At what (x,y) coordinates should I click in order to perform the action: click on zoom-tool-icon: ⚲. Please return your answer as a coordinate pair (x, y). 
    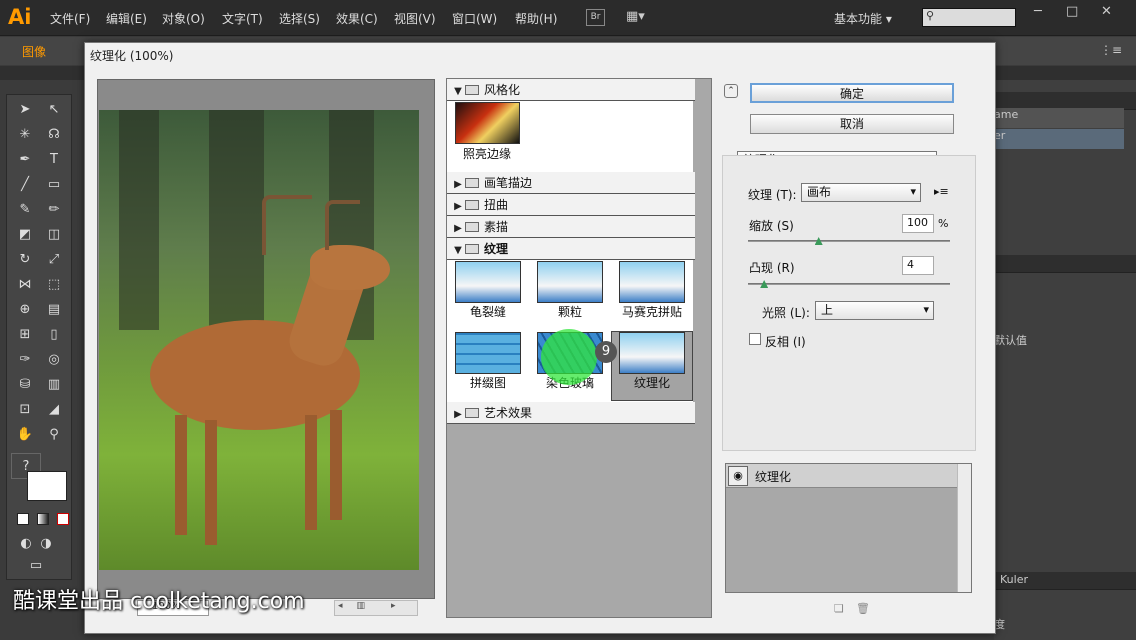
    Looking at the image, I should click on (54, 435).